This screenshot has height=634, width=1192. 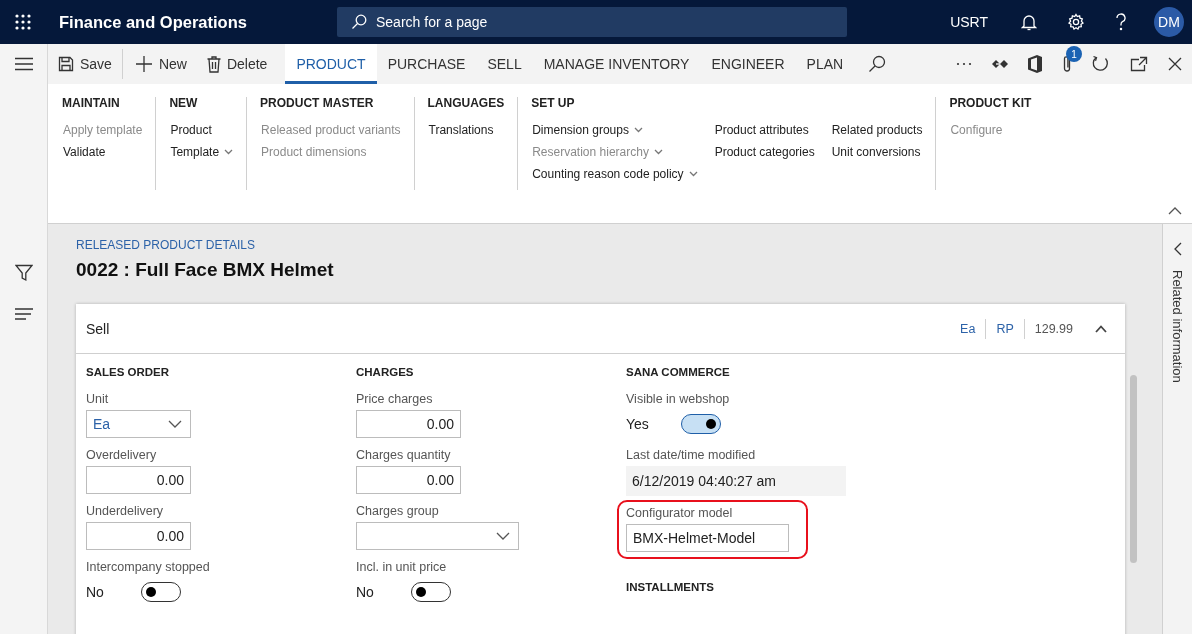 What do you see at coordinates (825, 64) in the screenshot?
I see `ribbon-tab: PLAN` at bounding box center [825, 64].